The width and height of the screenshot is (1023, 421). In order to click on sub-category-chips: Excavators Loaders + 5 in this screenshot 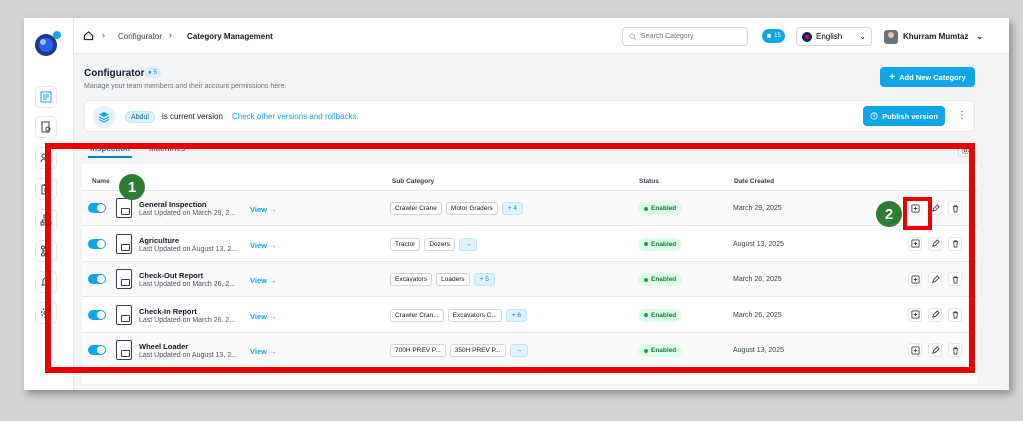, I will do `click(442, 279)`.